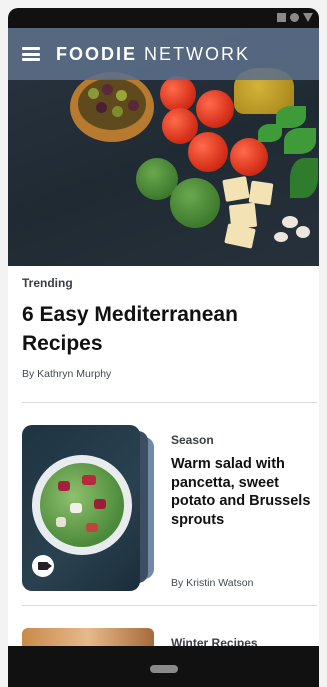 This screenshot has height=687, width=327. I want to click on trending-headline: 6 Easy Mediterranean Recipes, so click(167, 329).